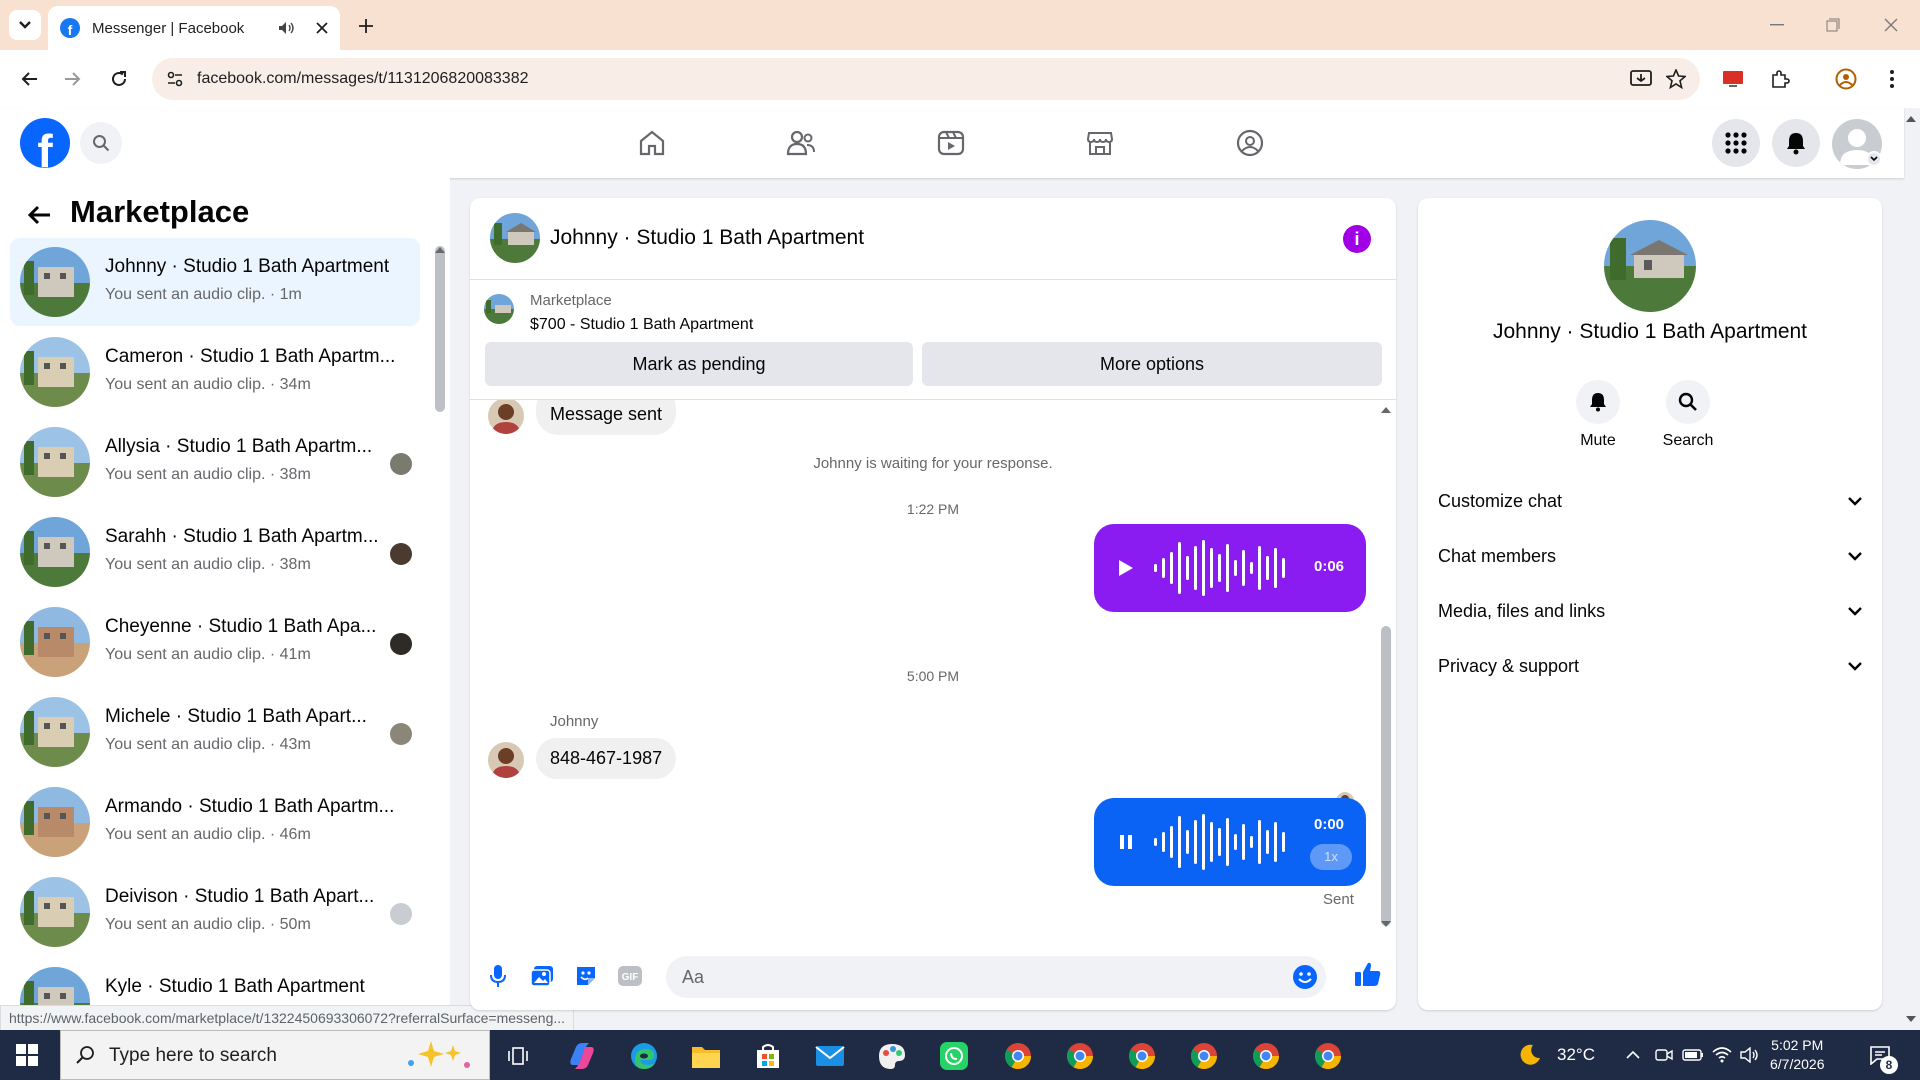 Image resolution: width=1920 pixels, height=1080 pixels. I want to click on extension-screen-icon, so click(1733, 79).